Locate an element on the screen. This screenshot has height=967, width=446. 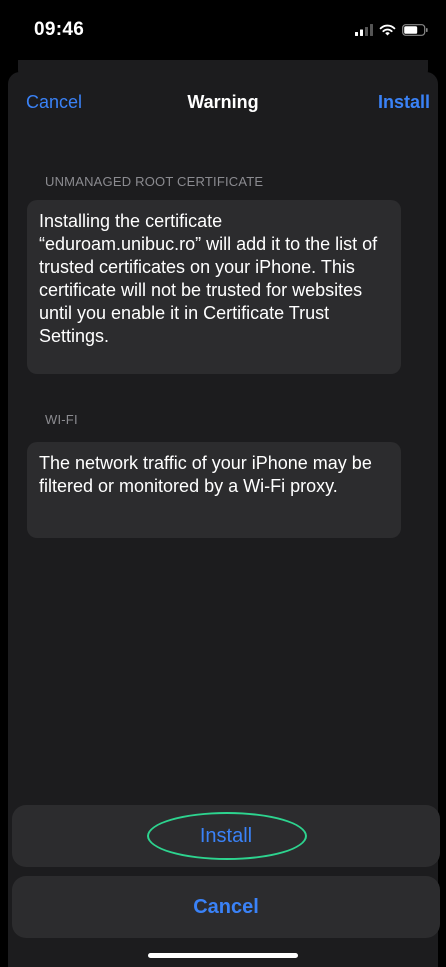
cancel-button: Cancel is located at coordinates (226, 907).